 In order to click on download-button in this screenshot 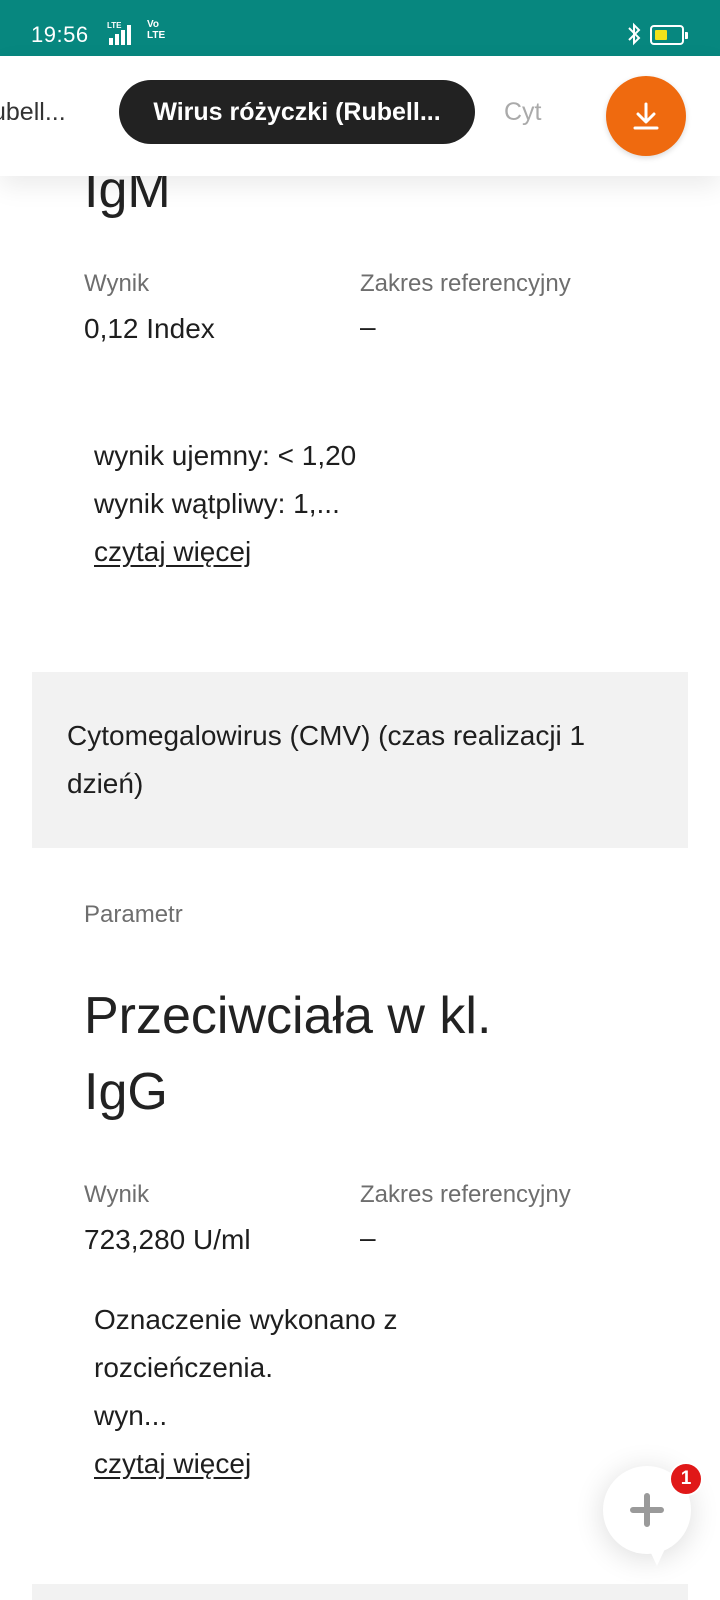, I will do `click(646, 116)`.